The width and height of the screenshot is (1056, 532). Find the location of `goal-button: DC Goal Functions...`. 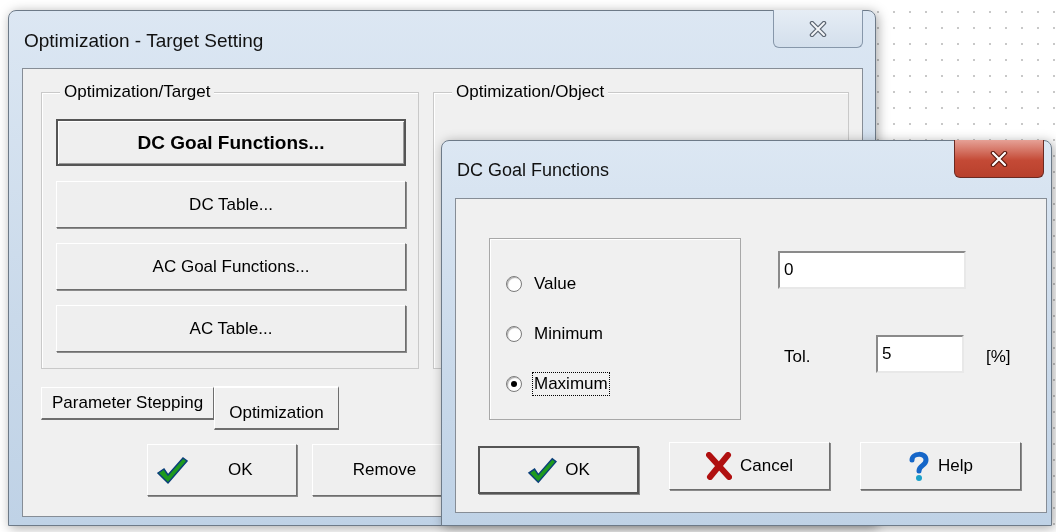

goal-button: DC Goal Functions... is located at coordinates (231, 142).